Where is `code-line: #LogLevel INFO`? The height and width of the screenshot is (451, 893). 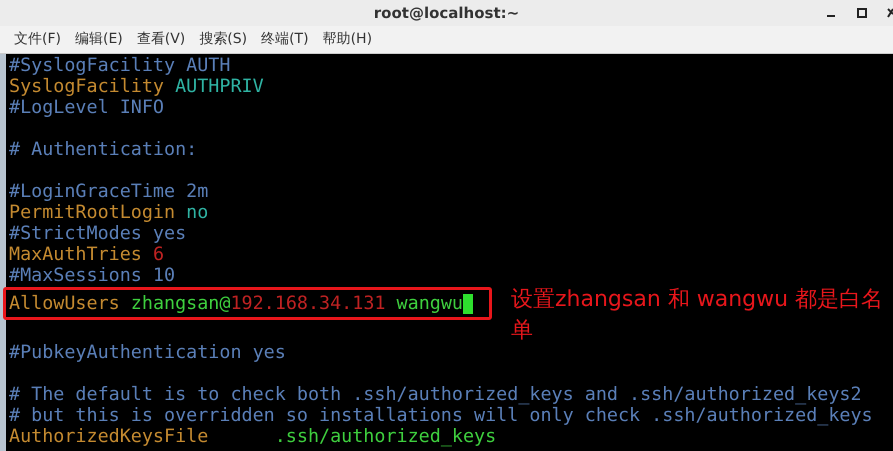
code-line: #LogLevel INFO is located at coordinates (86, 107).